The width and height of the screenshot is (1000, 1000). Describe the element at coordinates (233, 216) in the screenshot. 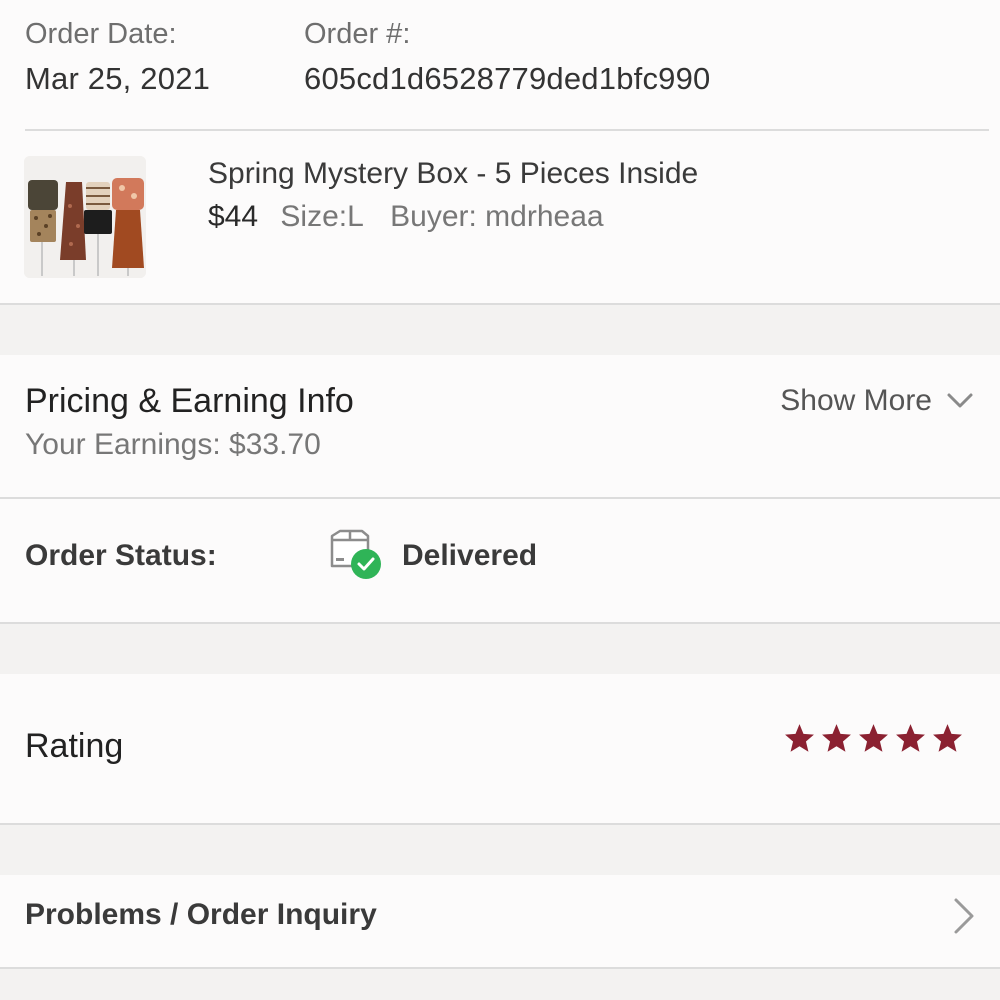

I see `item-price: $44` at that location.